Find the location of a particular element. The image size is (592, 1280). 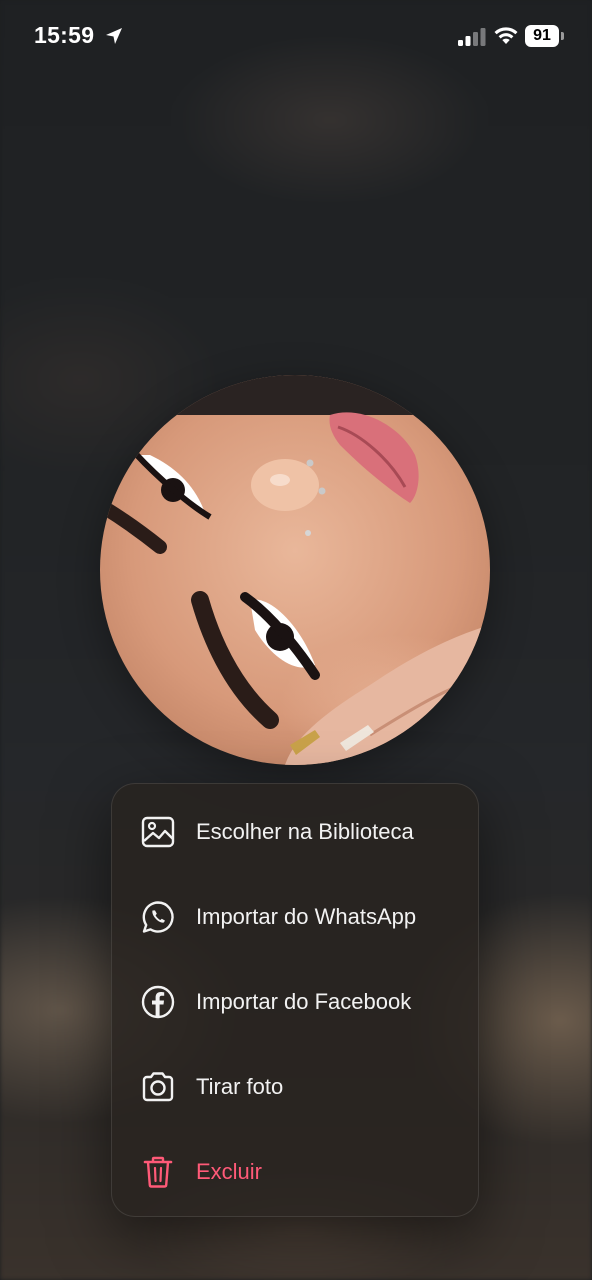

camera-icon is located at coordinates (158, 1087).